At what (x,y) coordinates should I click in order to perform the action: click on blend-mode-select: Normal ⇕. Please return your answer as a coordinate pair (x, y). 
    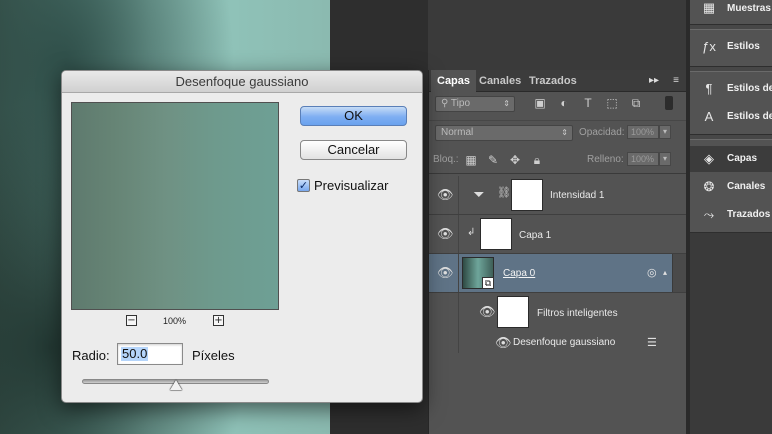
    Looking at the image, I should click on (504, 133).